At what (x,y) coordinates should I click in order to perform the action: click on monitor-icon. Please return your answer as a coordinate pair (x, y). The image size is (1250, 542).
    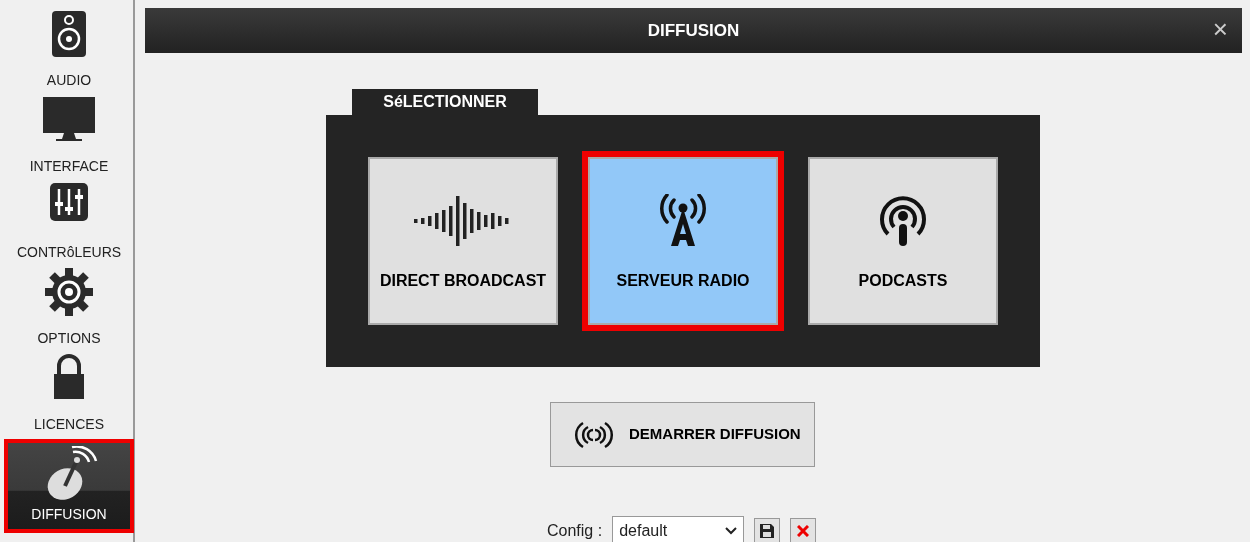
    Looking at the image, I should click on (69, 119).